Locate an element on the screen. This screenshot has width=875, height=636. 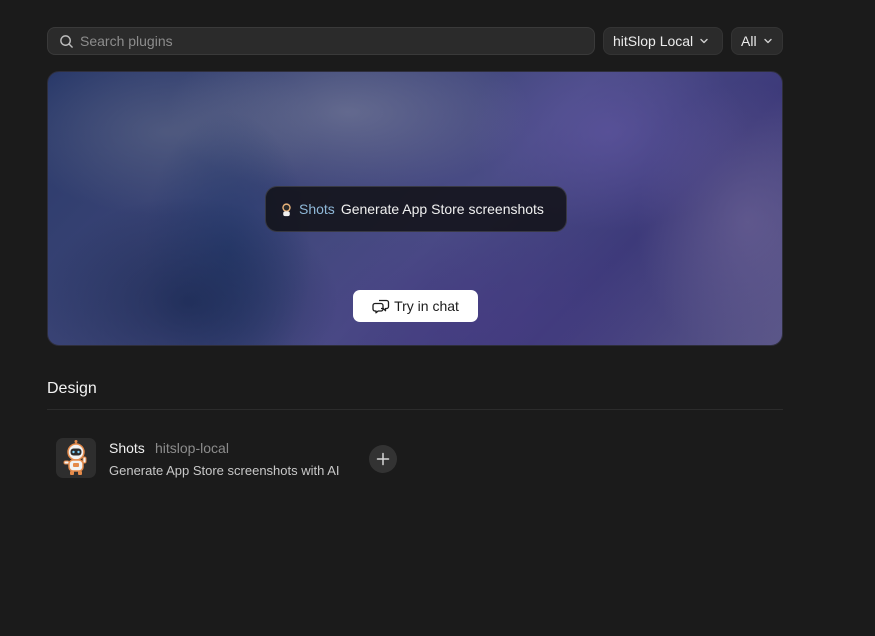
category-dropdown: All is located at coordinates (757, 41).